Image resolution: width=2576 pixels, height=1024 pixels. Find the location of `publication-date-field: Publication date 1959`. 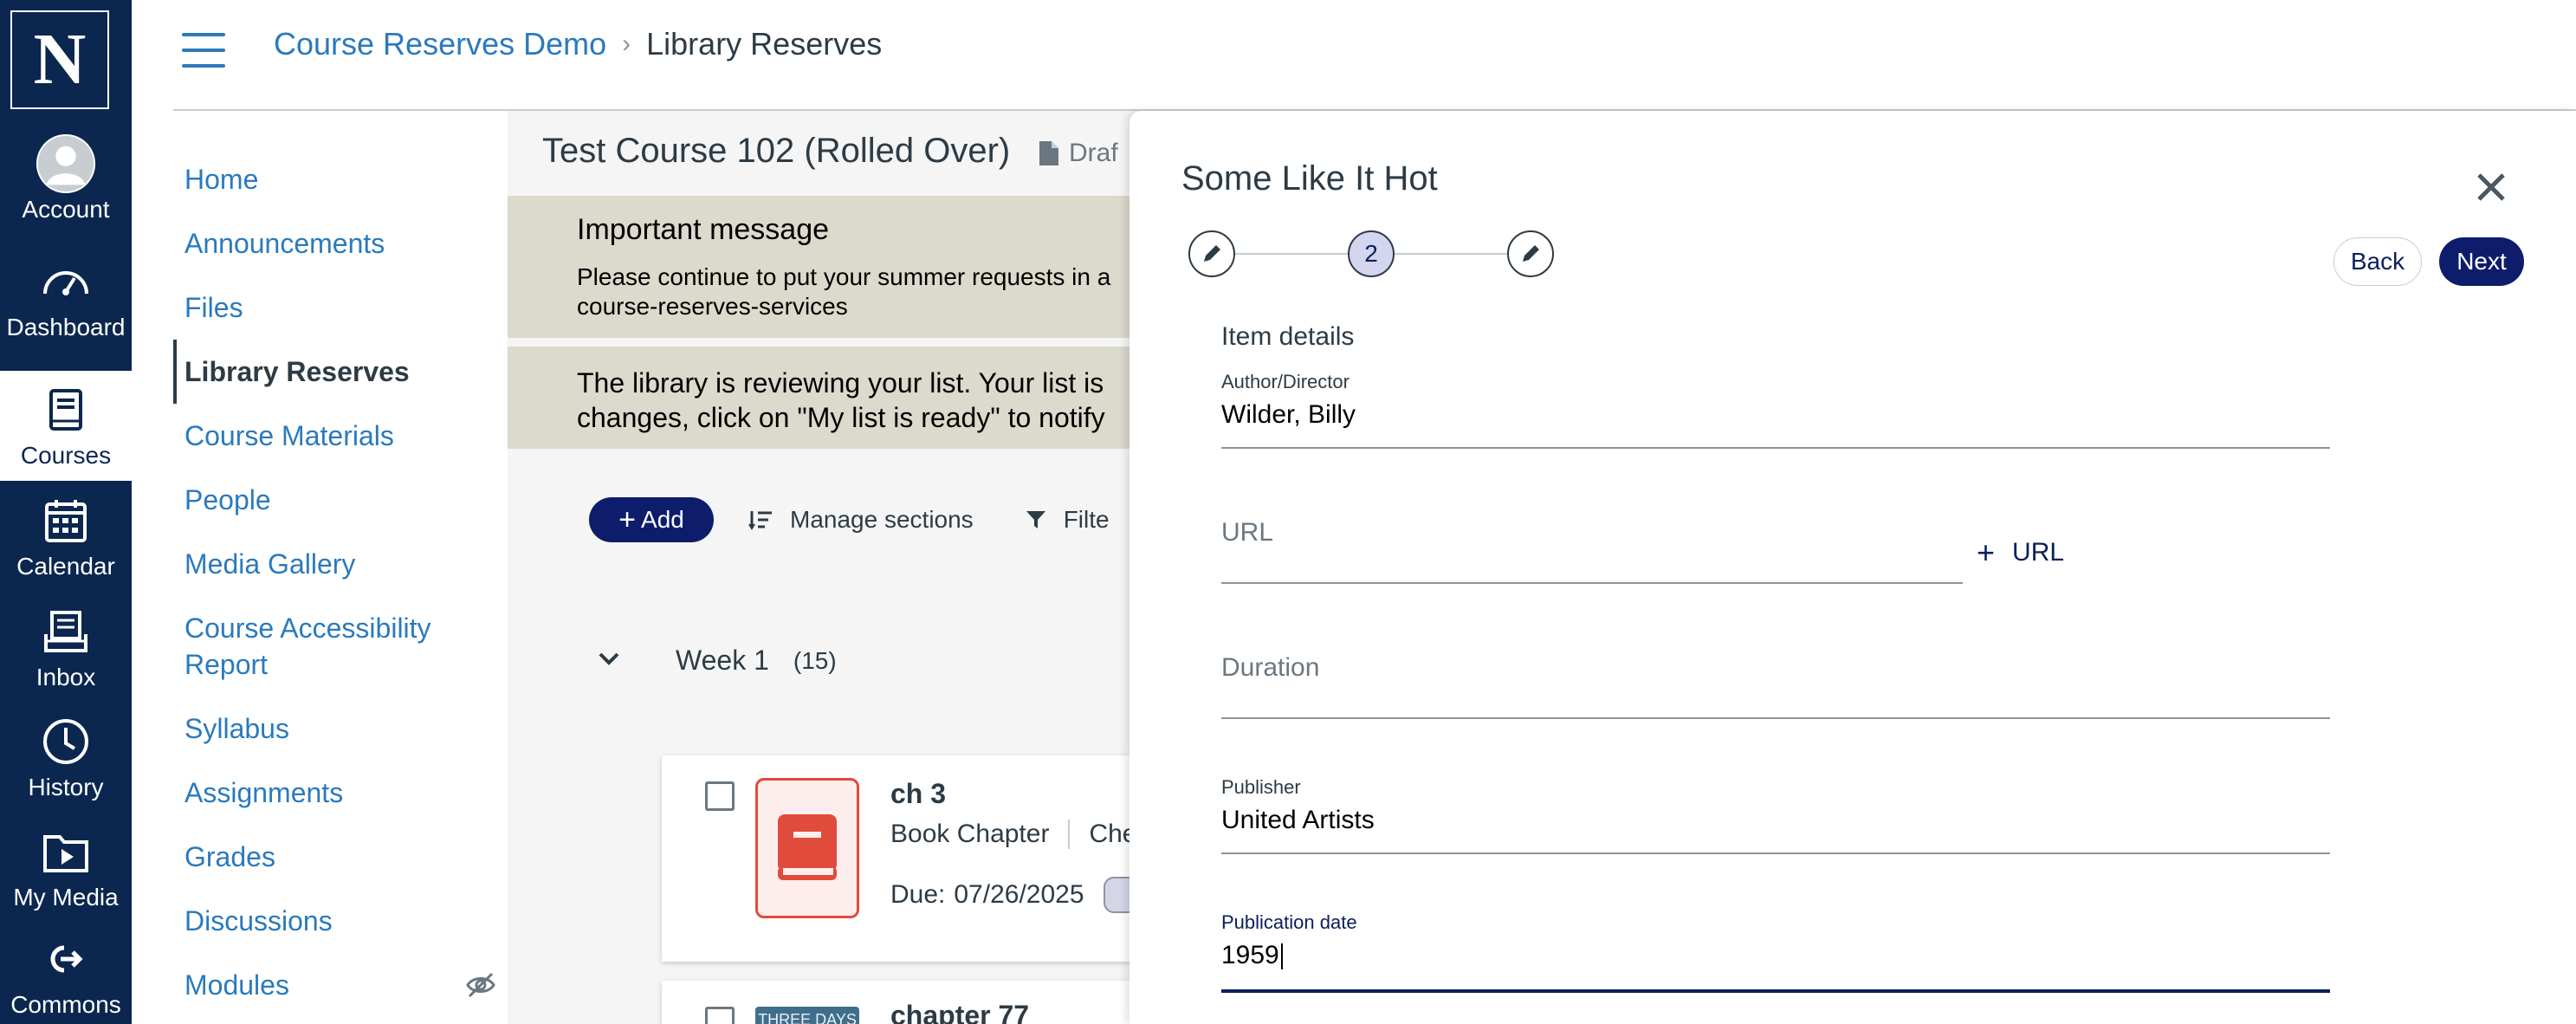

publication-date-field: Publication date 1959 is located at coordinates (1775, 952).